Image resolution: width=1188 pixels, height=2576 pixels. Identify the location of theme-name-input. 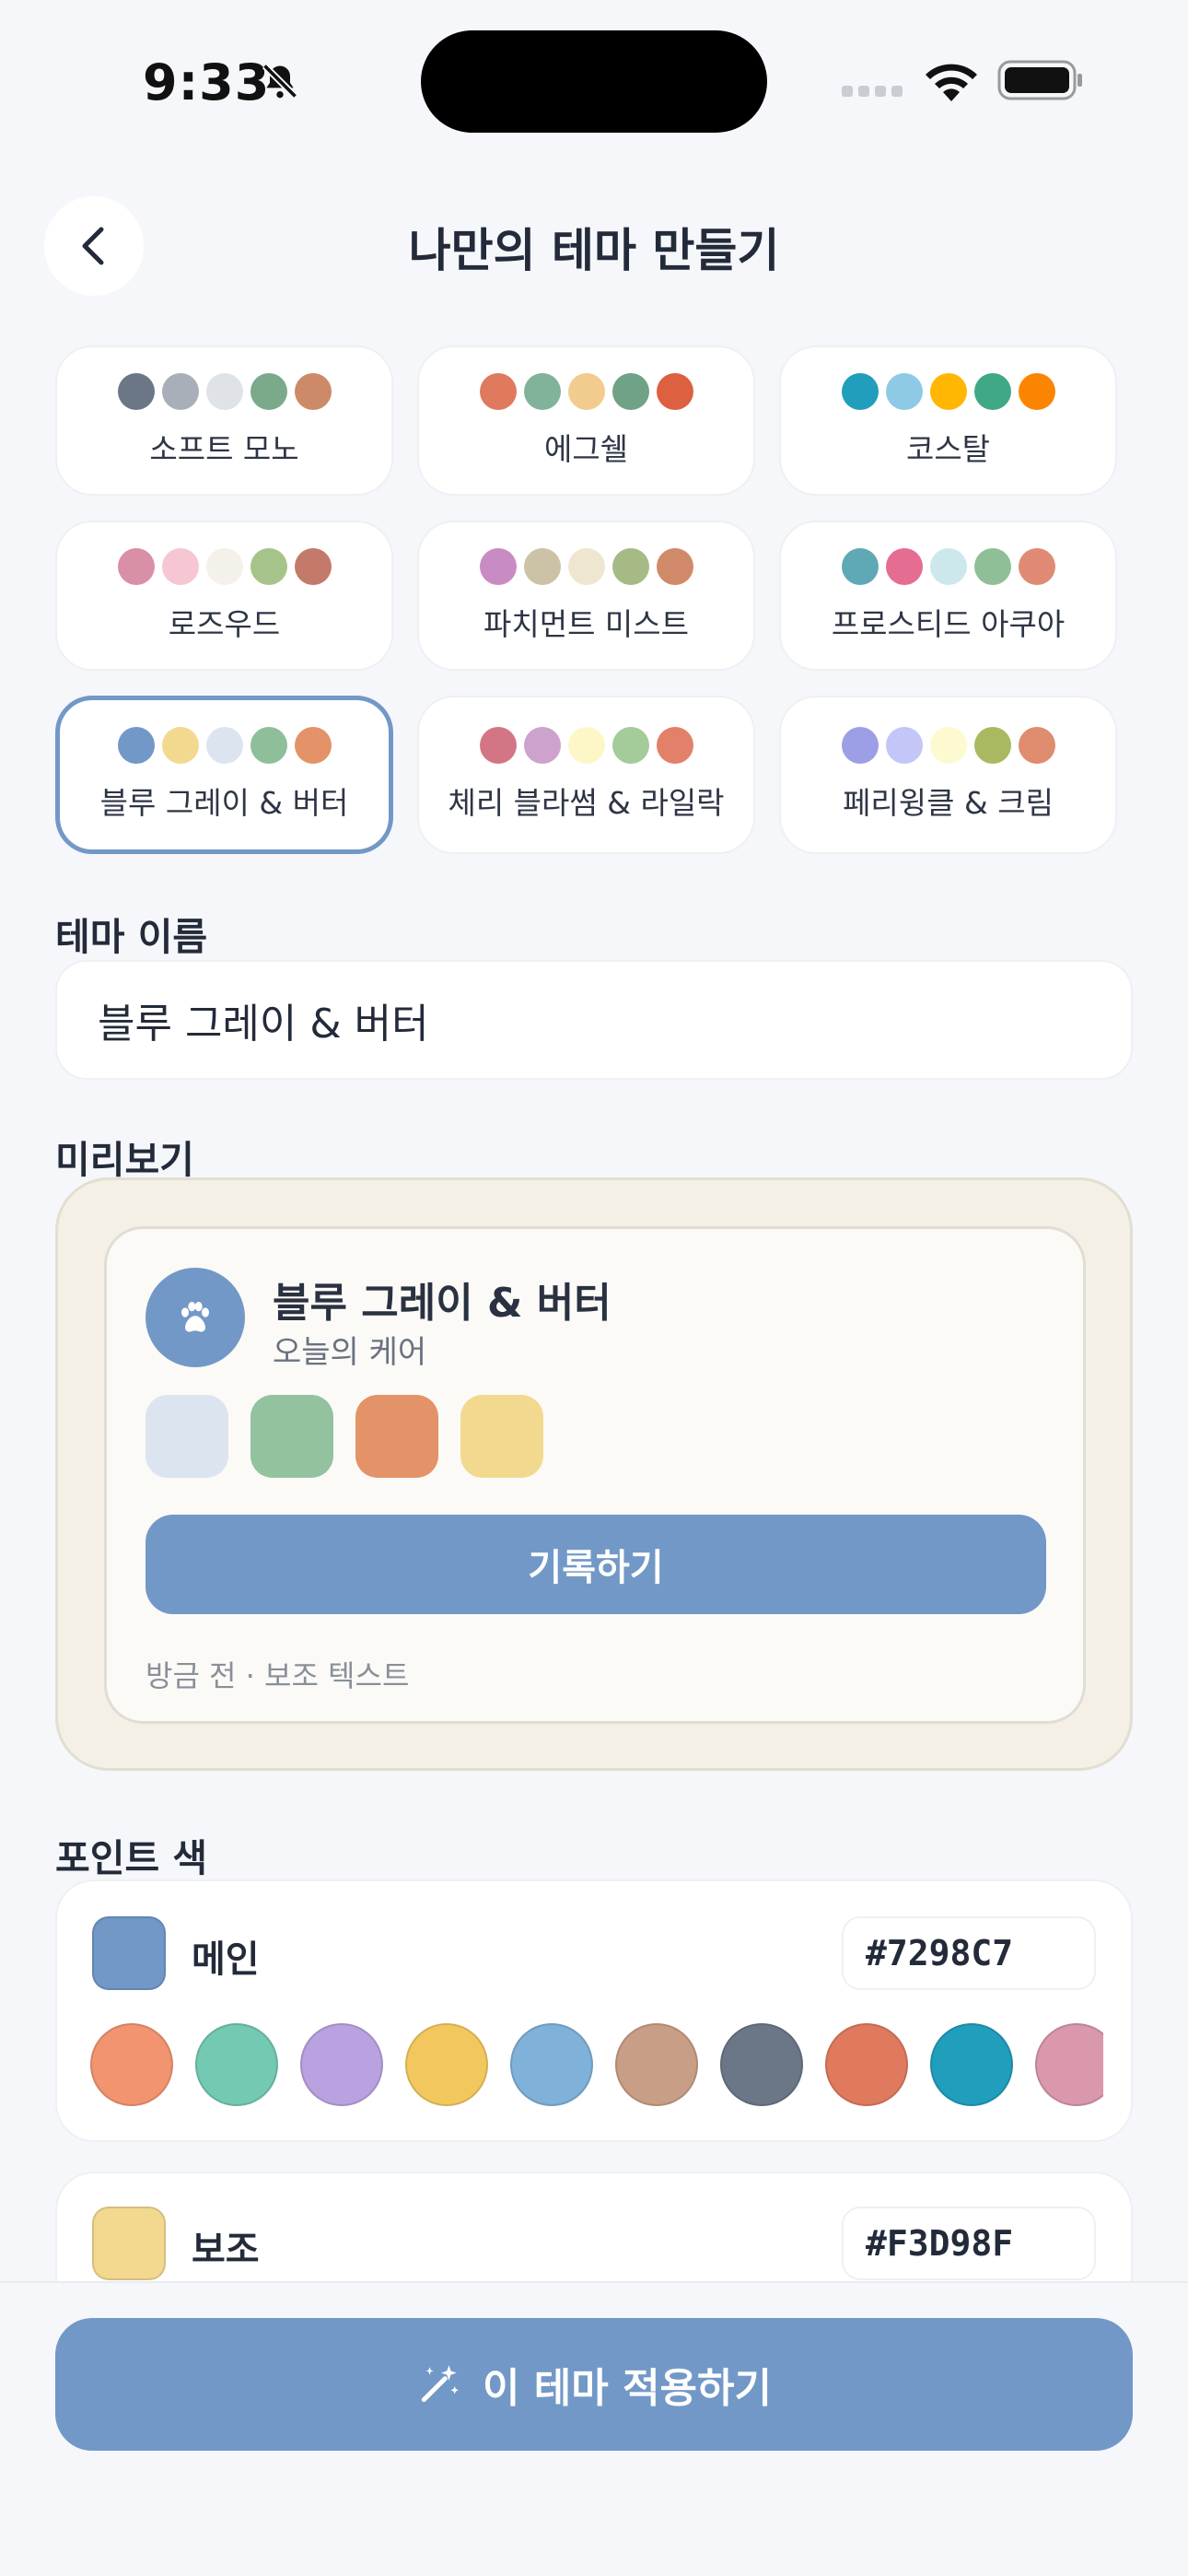
(594, 1020).